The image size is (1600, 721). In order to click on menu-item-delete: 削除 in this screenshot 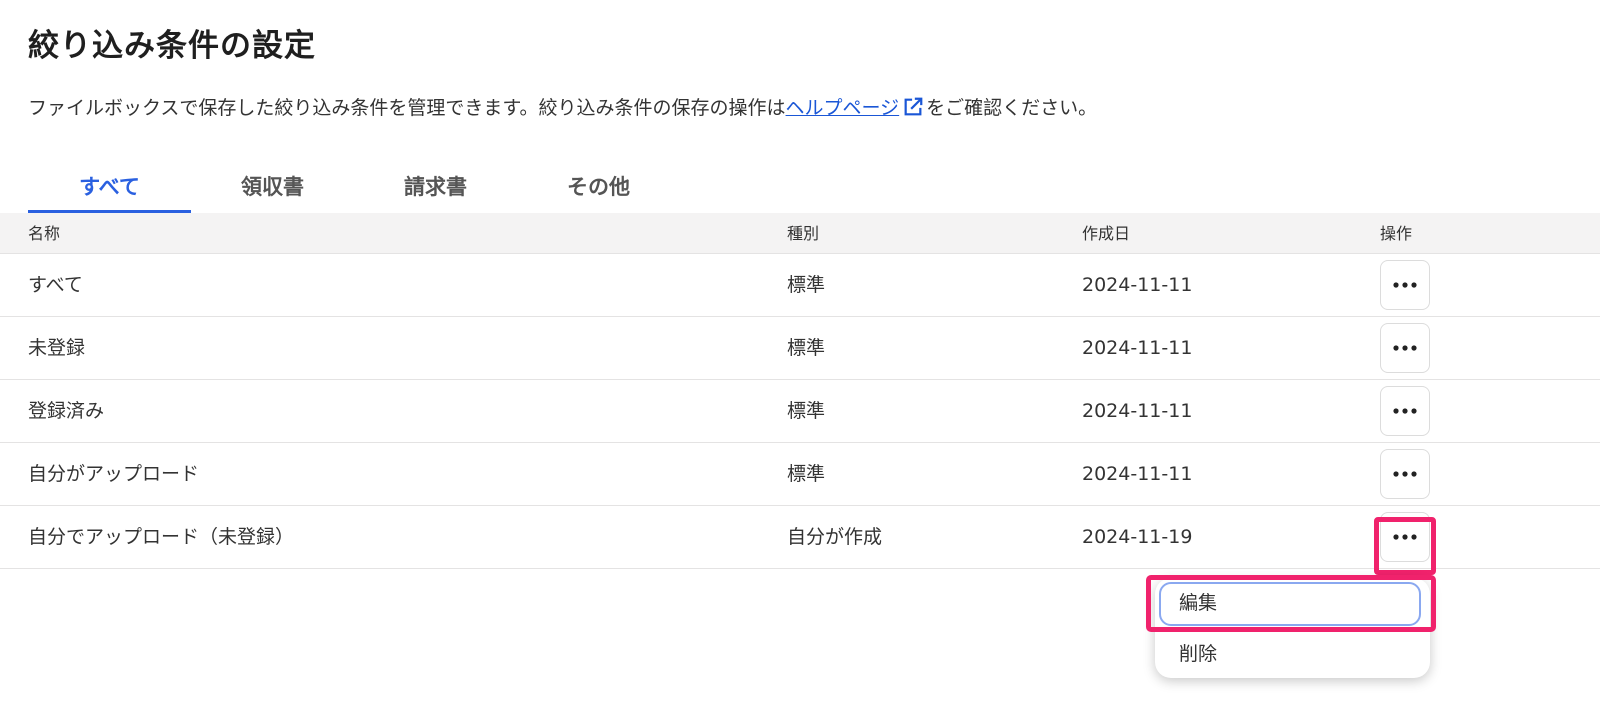, I will do `click(1198, 652)`.